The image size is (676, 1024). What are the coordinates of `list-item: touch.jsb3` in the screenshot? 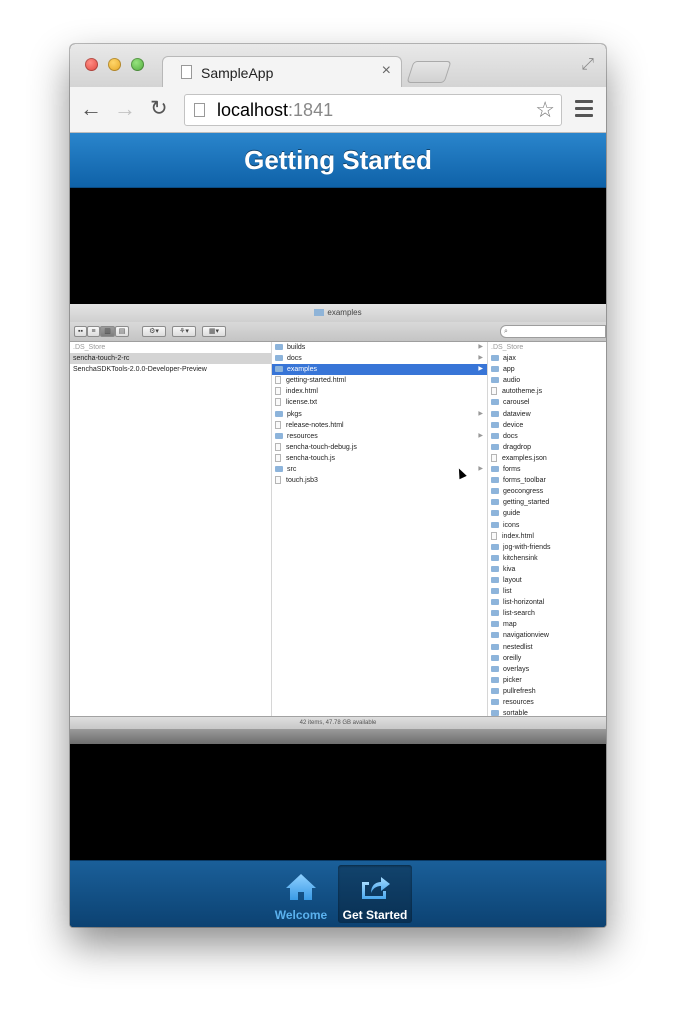 It's located at (379, 480).